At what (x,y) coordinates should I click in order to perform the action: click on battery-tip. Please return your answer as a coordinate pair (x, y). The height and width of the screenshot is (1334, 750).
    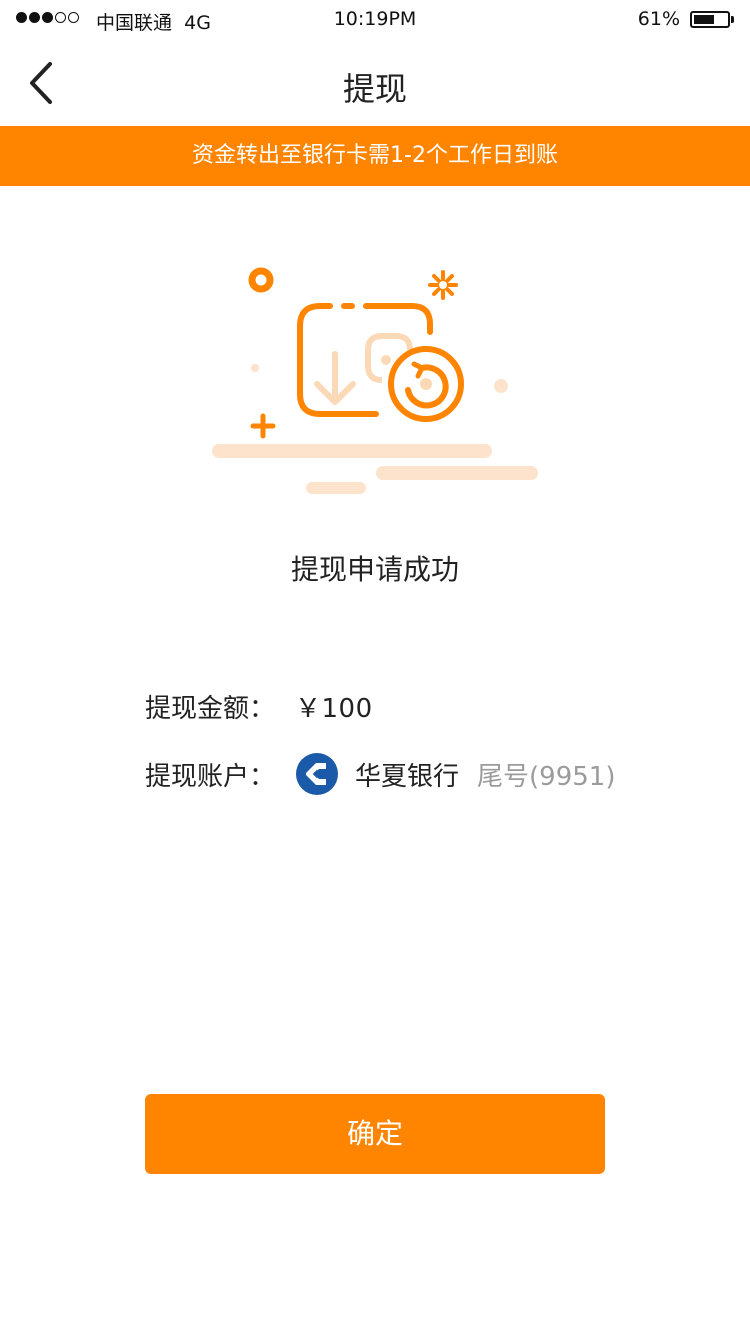
    Looking at the image, I should click on (732, 19).